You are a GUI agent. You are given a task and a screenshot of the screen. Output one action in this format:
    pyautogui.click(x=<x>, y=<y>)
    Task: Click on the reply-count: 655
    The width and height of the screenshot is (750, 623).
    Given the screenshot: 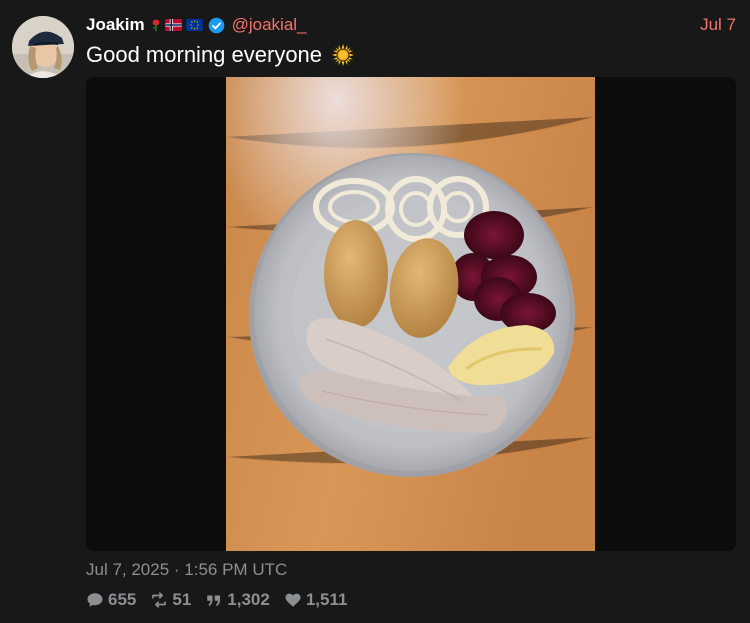 What is the action you would take?
    pyautogui.click(x=122, y=599)
    